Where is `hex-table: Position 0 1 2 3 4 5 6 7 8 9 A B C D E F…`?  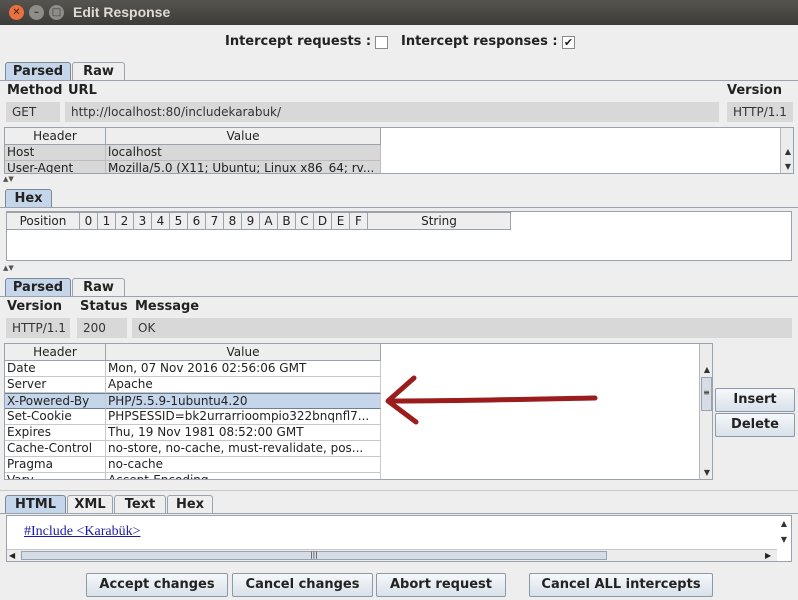 hex-table: Position 0 1 2 3 4 5 6 7 8 9 A B C D E F… is located at coordinates (399, 236).